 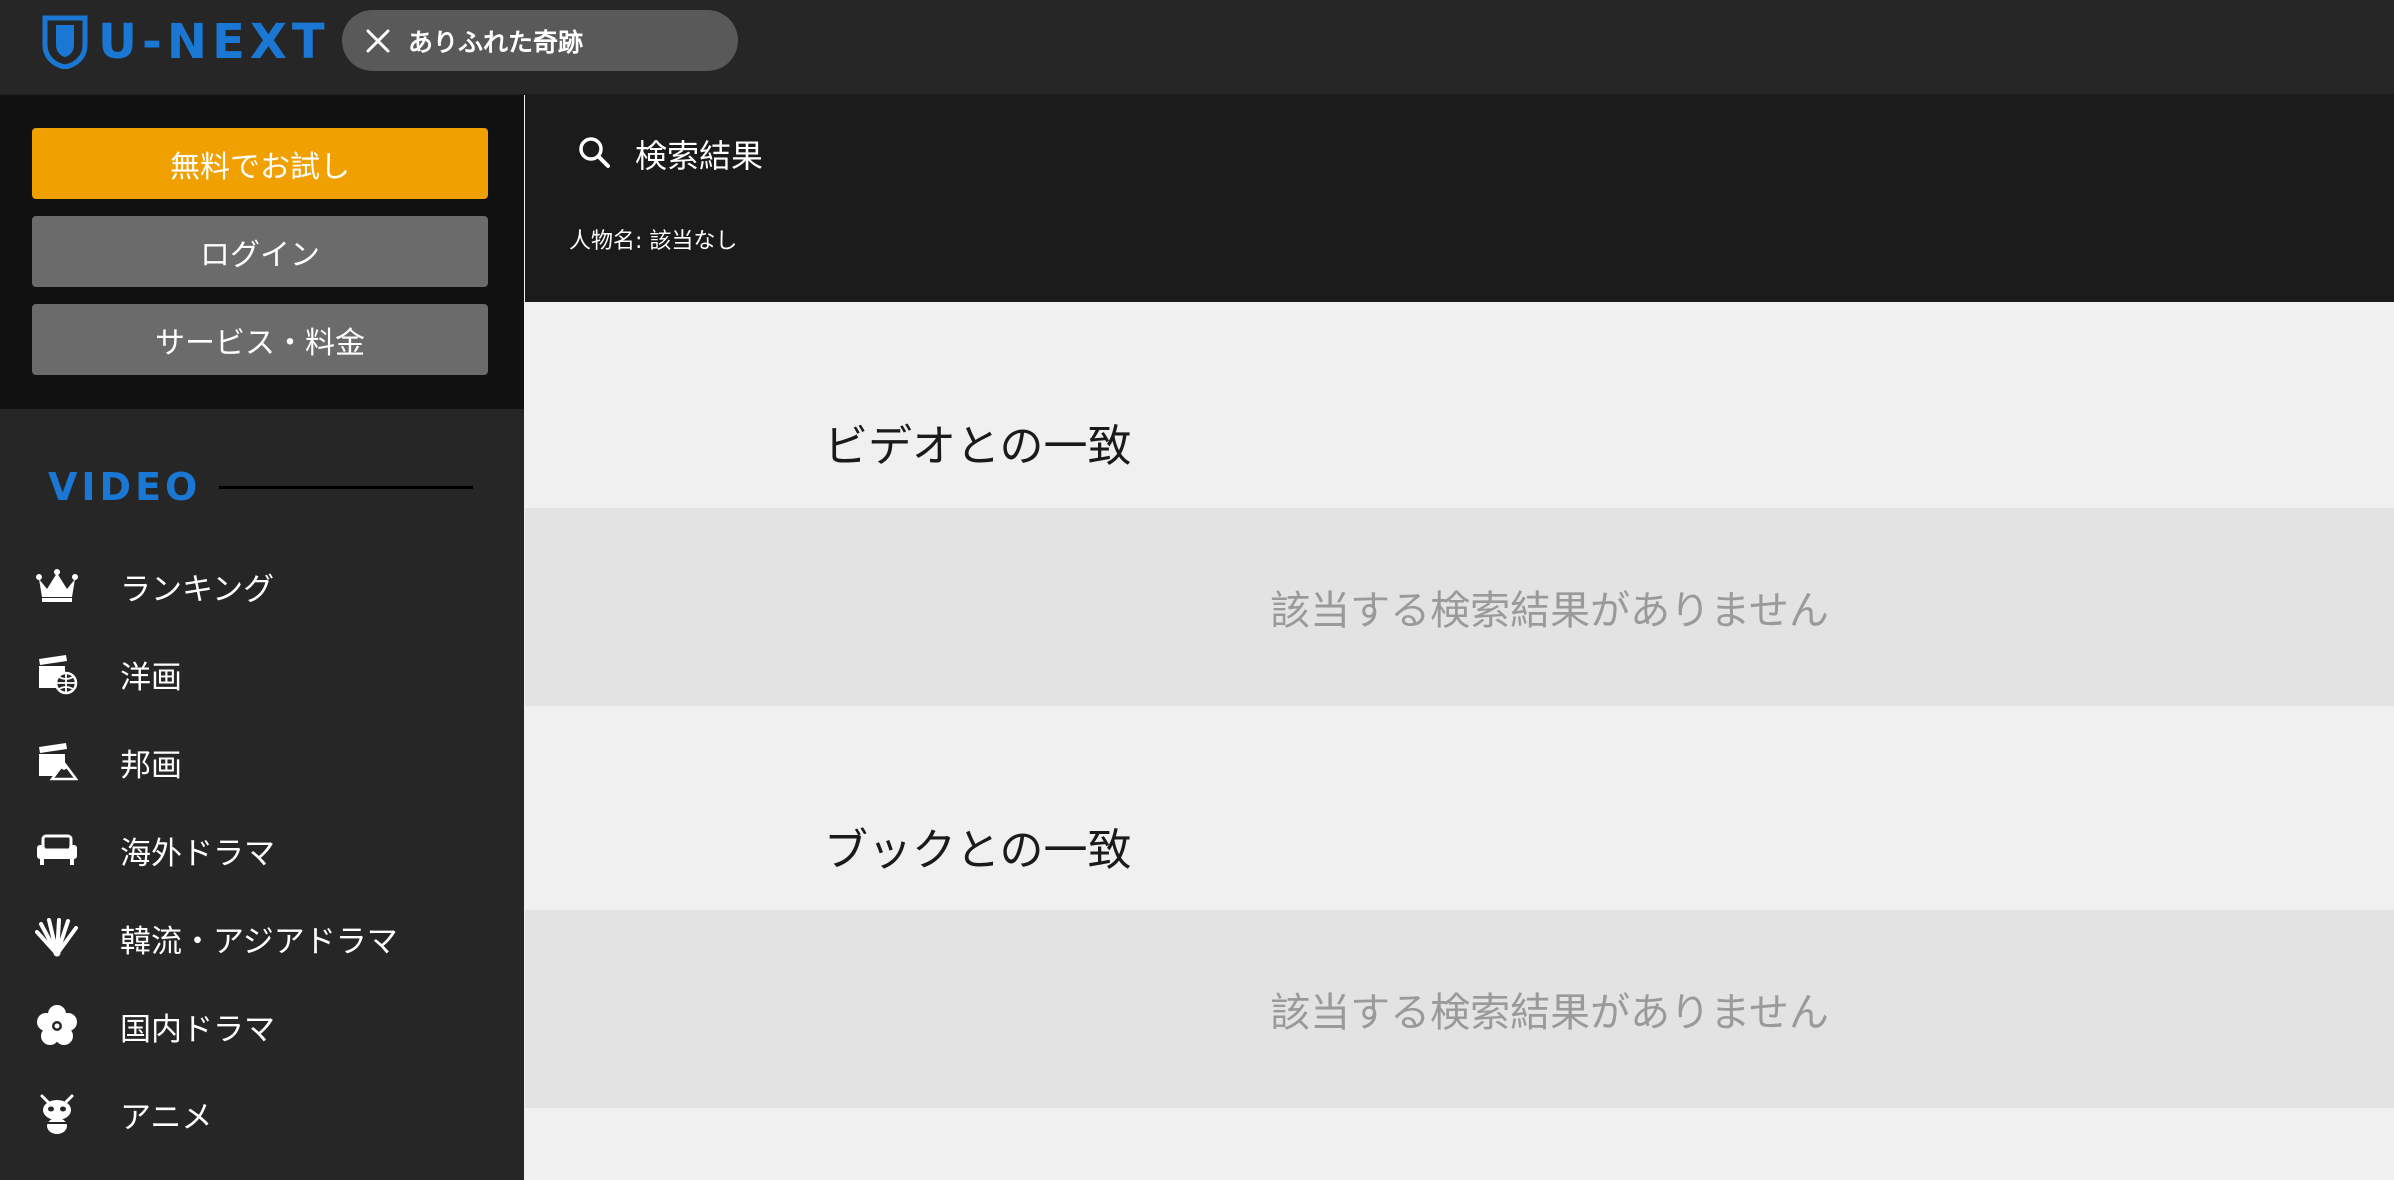 What do you see at coordinates (1459, 808) in the screenshot?
I see `book-match-section-header: ブックとの一致` at bounding box center [1459, 808].